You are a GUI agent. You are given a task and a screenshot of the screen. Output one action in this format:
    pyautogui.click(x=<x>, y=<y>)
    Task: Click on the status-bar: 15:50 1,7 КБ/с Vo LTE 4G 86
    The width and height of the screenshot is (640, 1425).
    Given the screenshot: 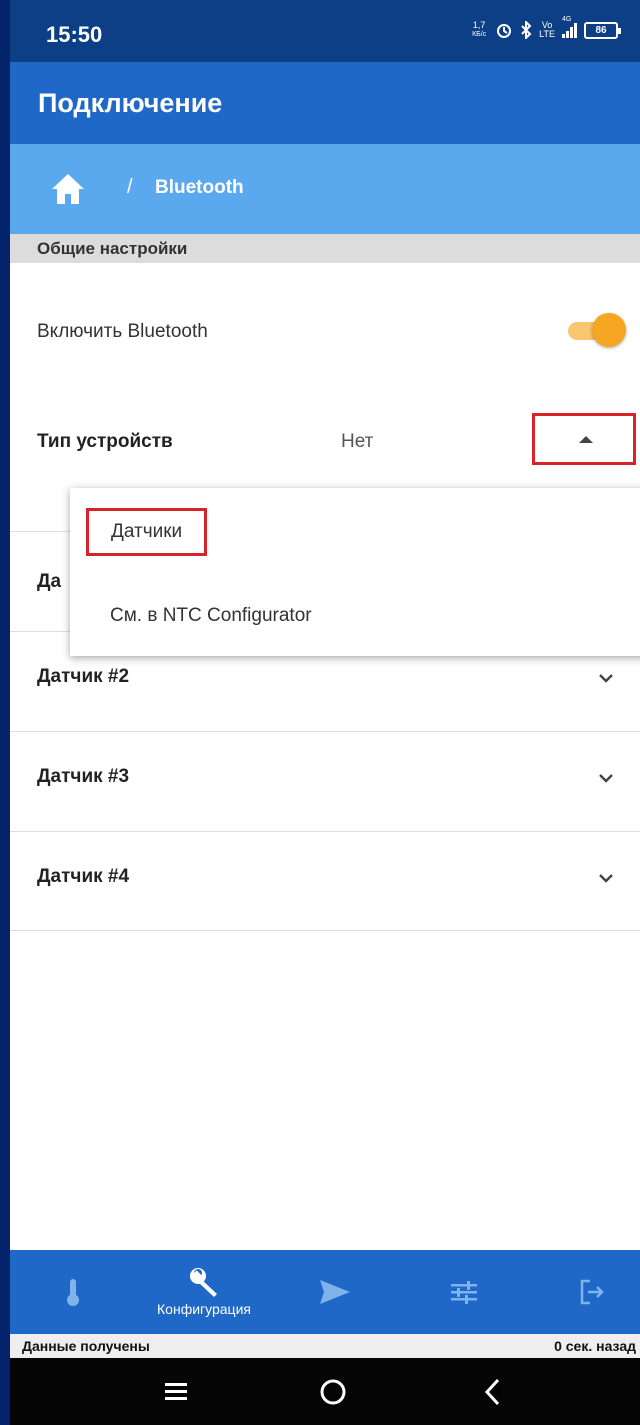 What is the action you would take?
    pyautogui.click(x=325, y=31)
    